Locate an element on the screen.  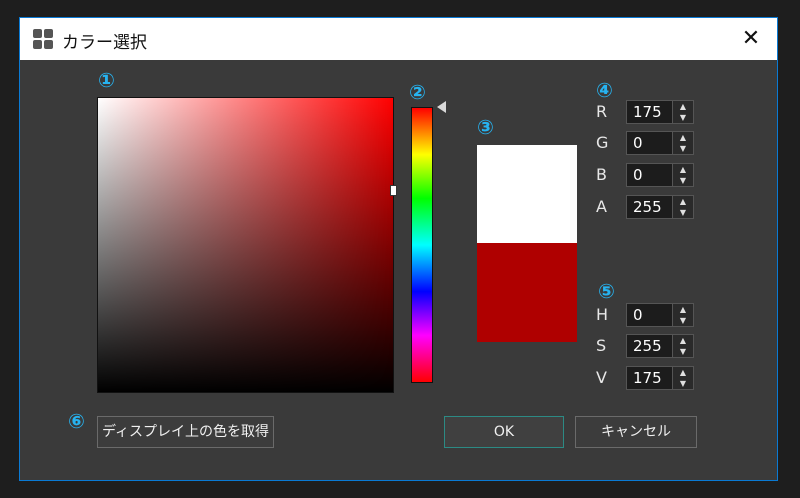
r-spinner: ▲ ▼ is located at coordinates (682, 112).